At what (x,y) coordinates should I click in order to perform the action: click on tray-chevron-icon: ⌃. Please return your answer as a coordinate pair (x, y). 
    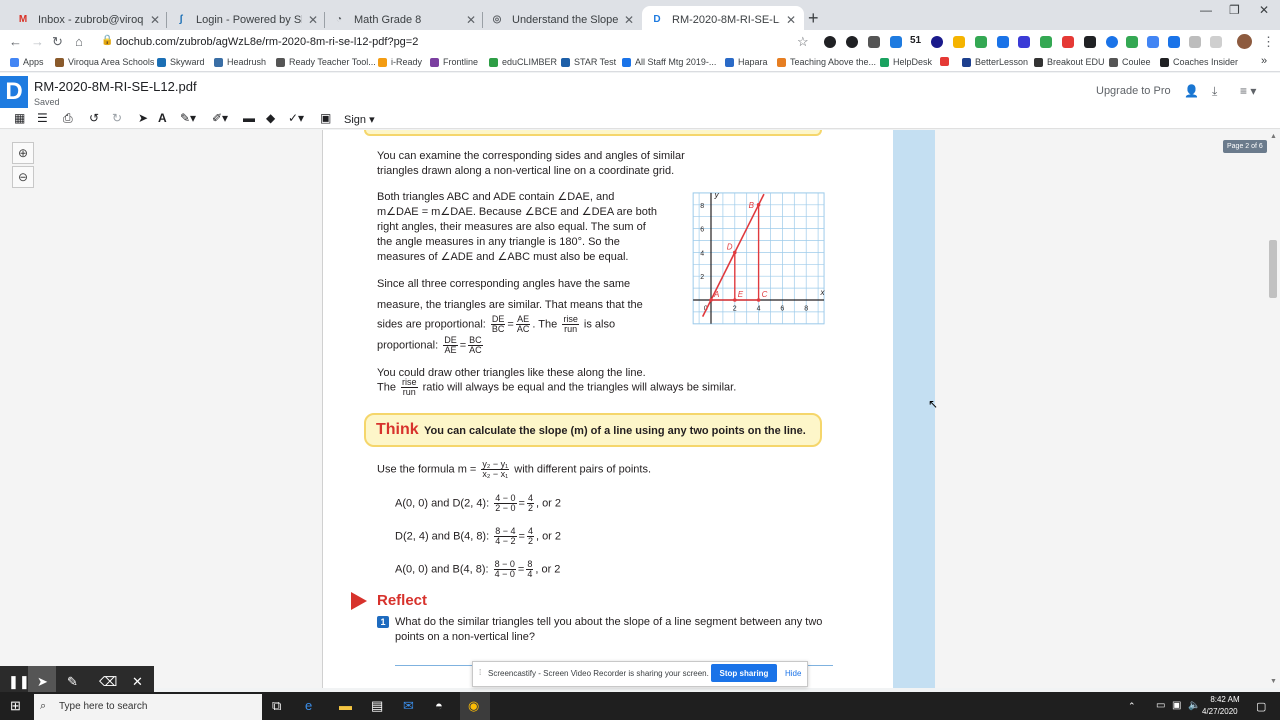
    Looking at the image, I should click on (1132, 706).